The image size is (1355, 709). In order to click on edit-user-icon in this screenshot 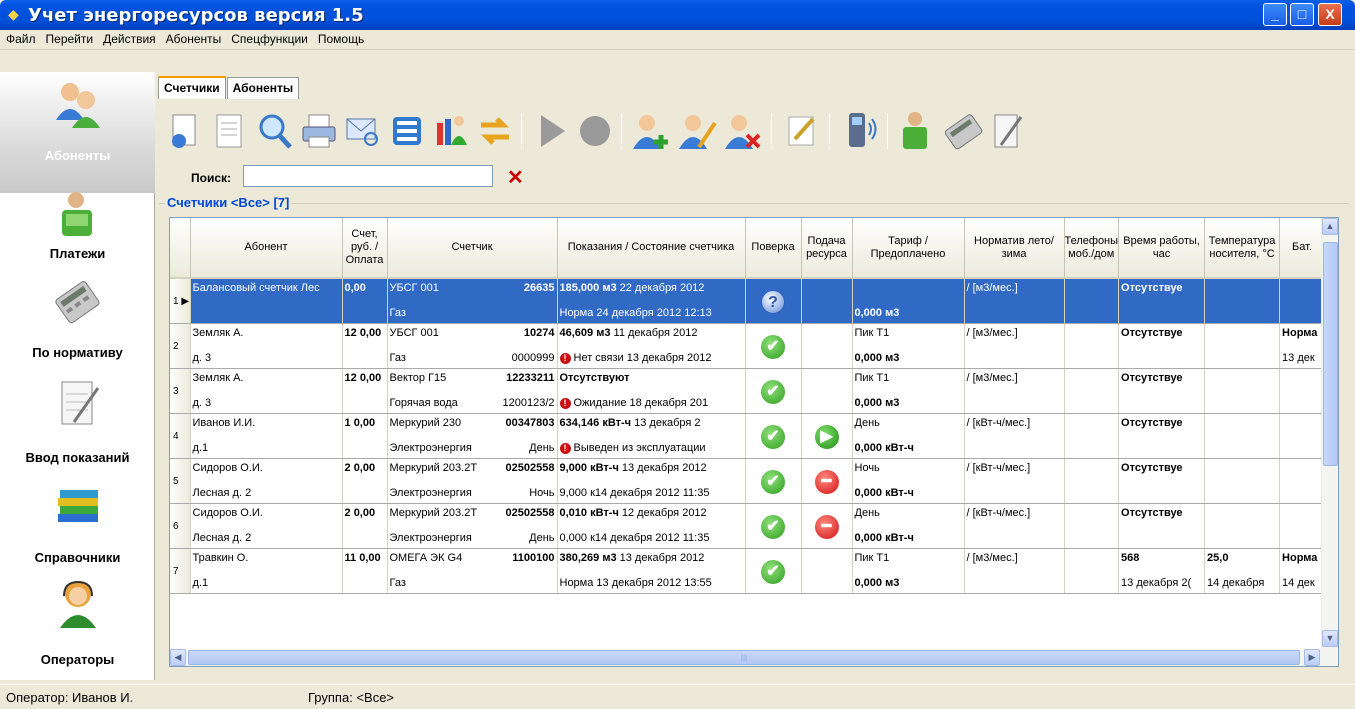, I will do `click(697, 131)`.